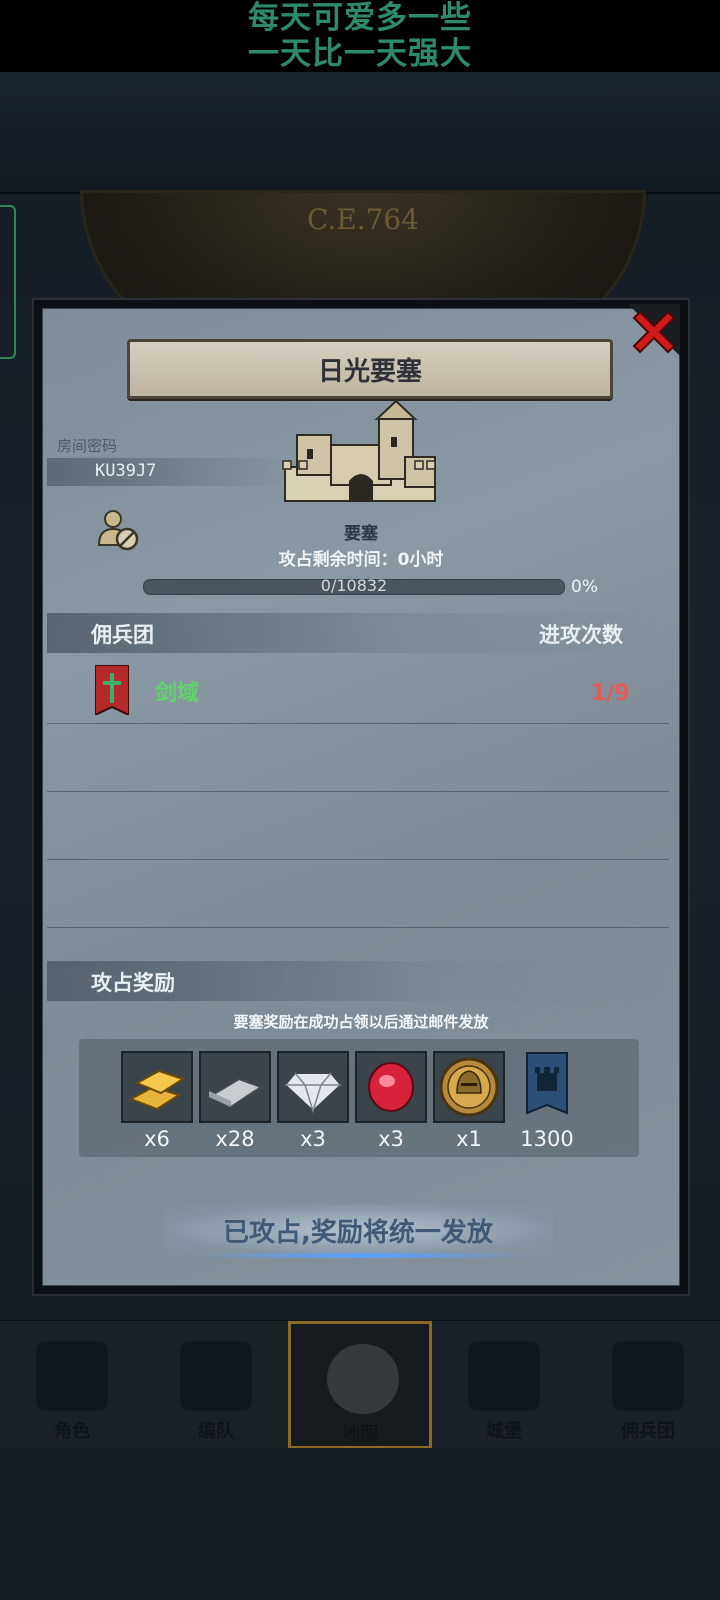 The image size is (720, 1600). What do you see at coordinates (504, 1431) in the screenshot?
I see `tab-label: 城堡` at bounding box center [504, 1431].